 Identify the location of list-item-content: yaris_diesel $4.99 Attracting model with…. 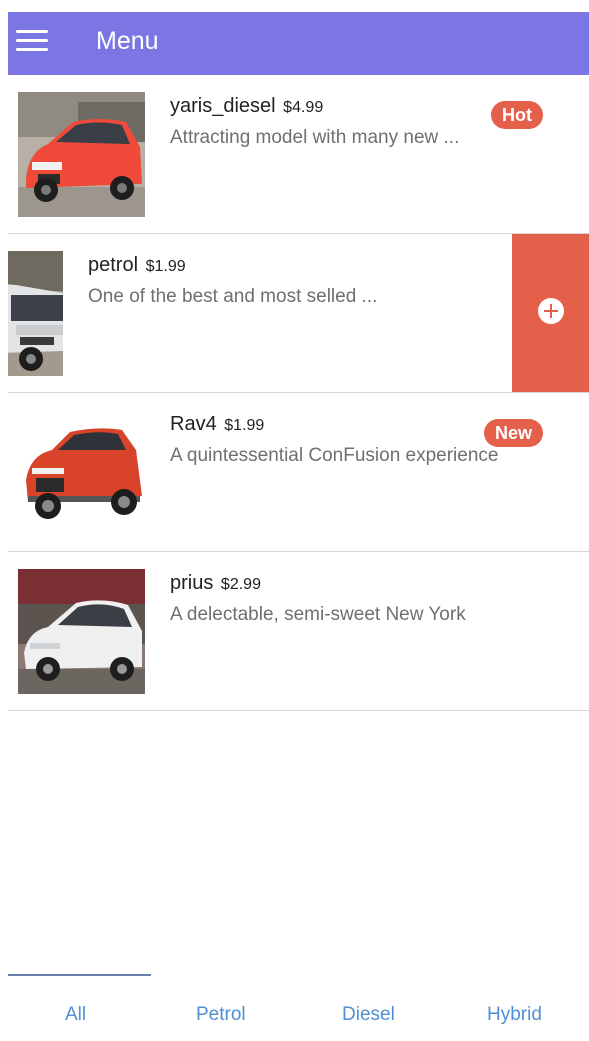
(298, 154).